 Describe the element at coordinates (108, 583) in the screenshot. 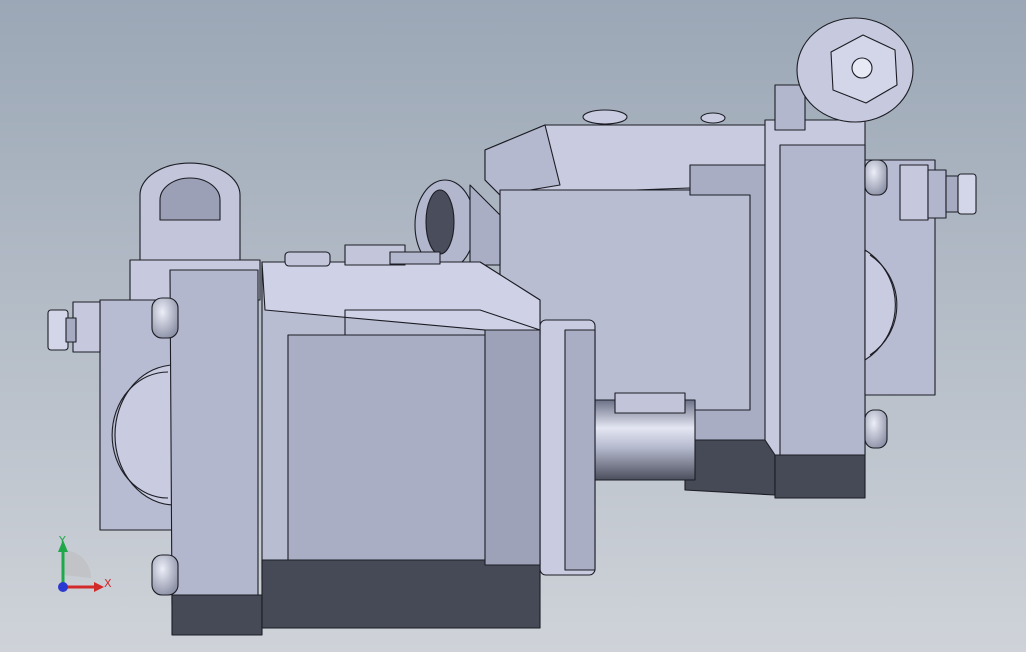

I see `x-axis-label: X` at that location.